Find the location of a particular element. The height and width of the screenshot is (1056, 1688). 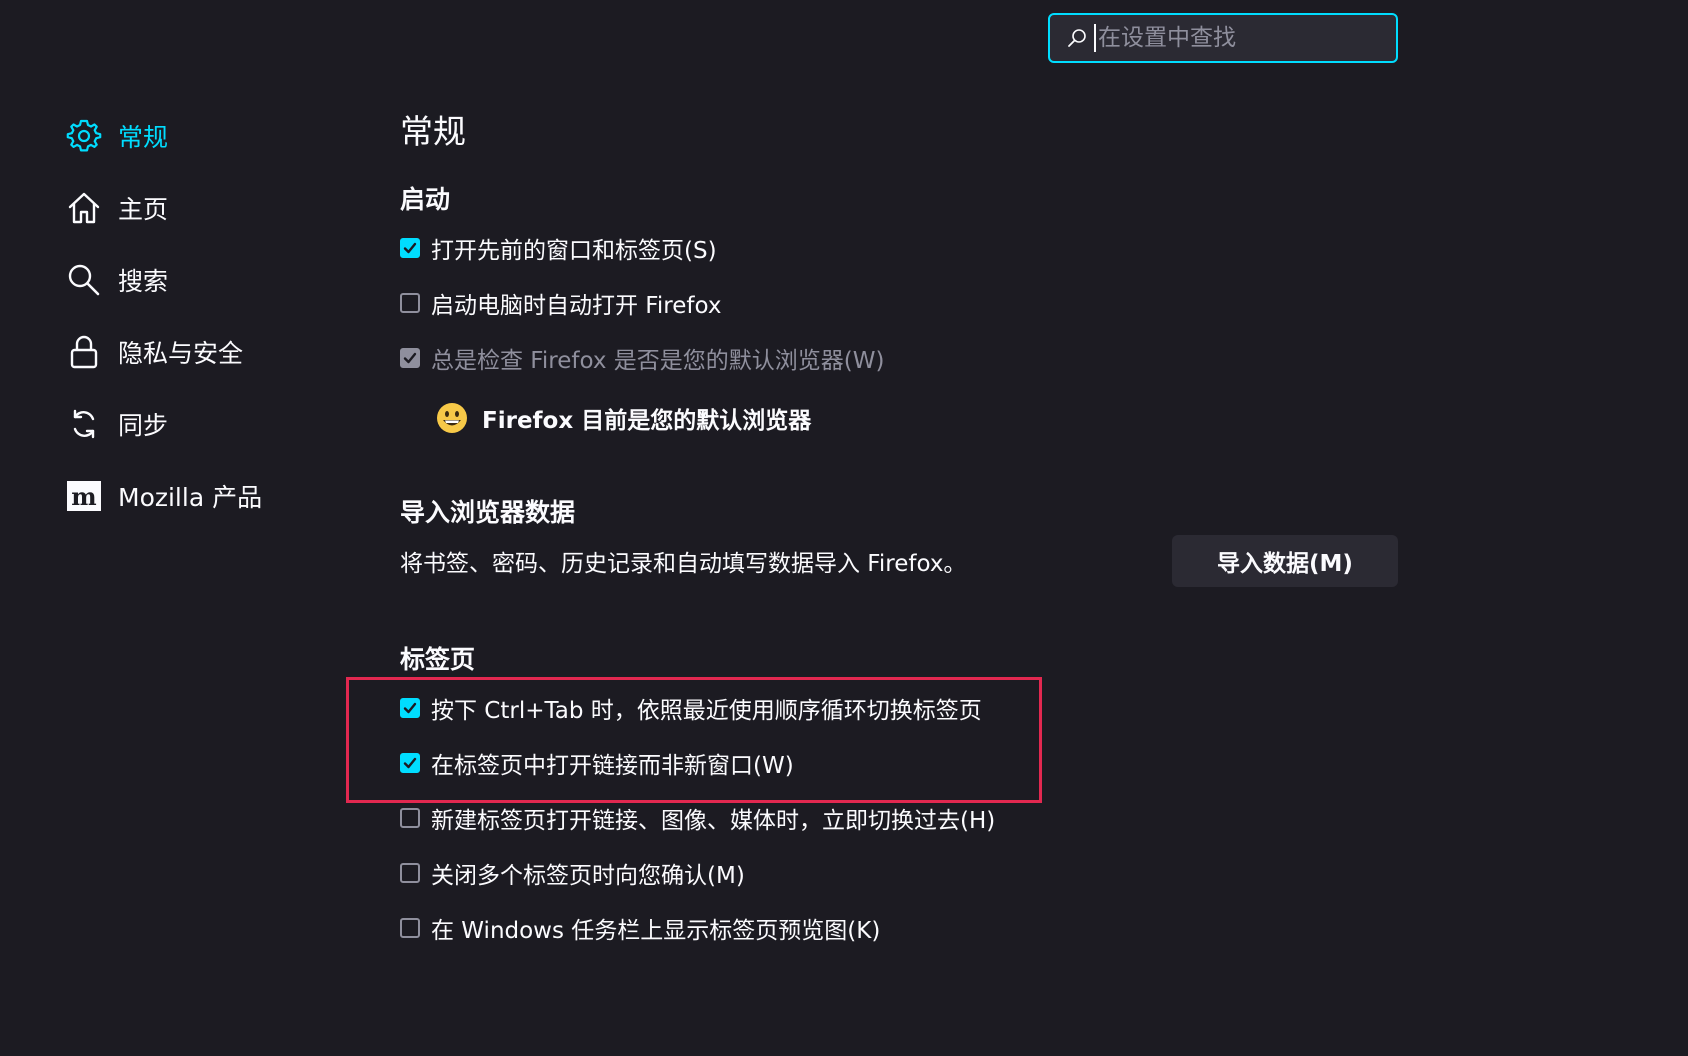

checkbox-label: 关闭多个标签页时向您确认(M) is located at coordinates (588, 875).